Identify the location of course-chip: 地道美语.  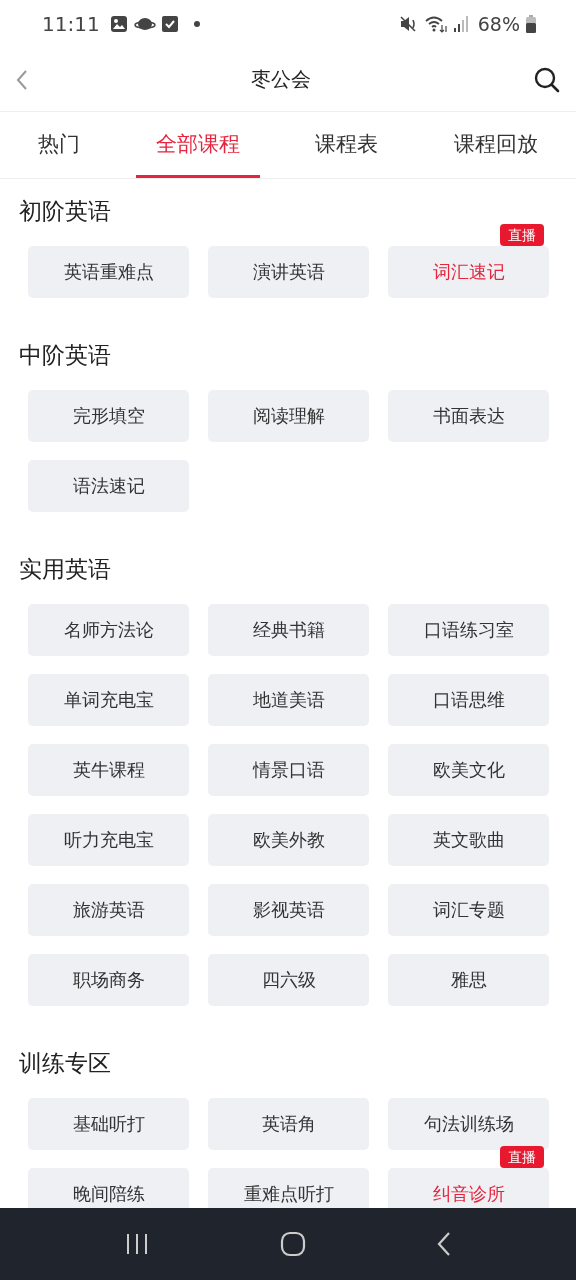
(288, 700).